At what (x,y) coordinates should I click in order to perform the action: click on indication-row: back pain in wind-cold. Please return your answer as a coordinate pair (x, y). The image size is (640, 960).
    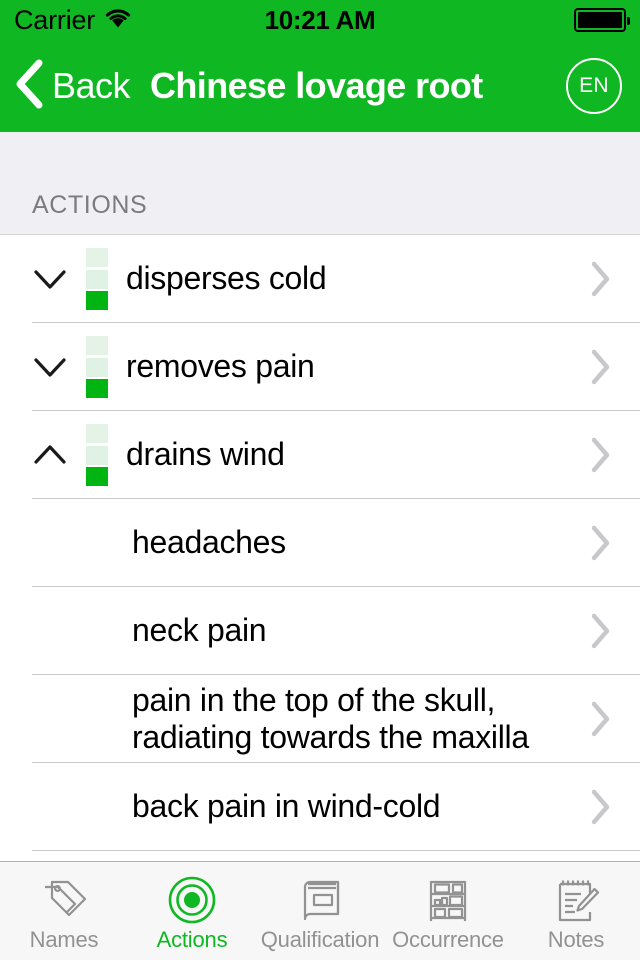
    Looking at the image, I should click on (320, 807).